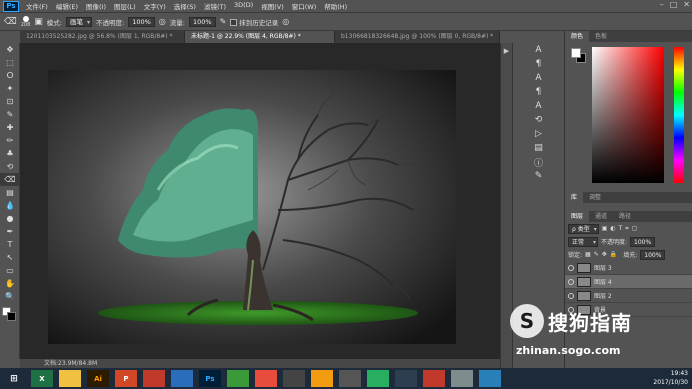 The image size is (692, 389). I want to click on character-style-icon: A, so click(538, 78).